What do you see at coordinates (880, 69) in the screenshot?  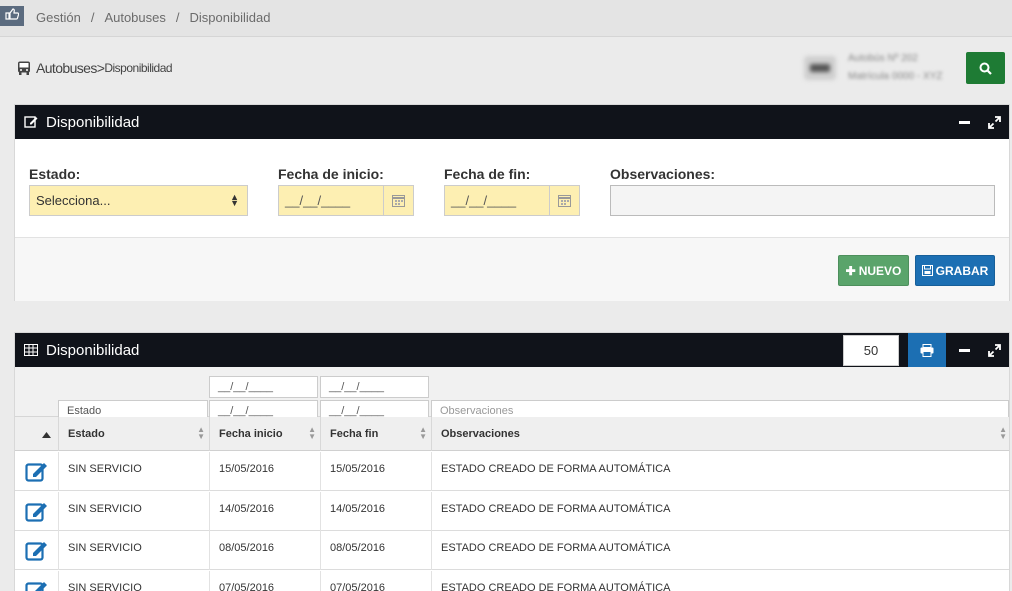 I see `vehicle-info: Autobús Nº 202 Matrícula 0000 - XYZ` at bounding box center [880, 69].